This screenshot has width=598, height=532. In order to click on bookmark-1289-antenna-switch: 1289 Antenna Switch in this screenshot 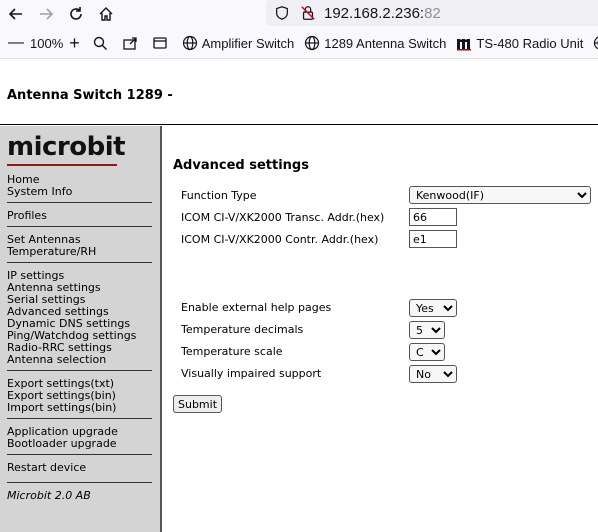, I will do `click(375, 43)`.